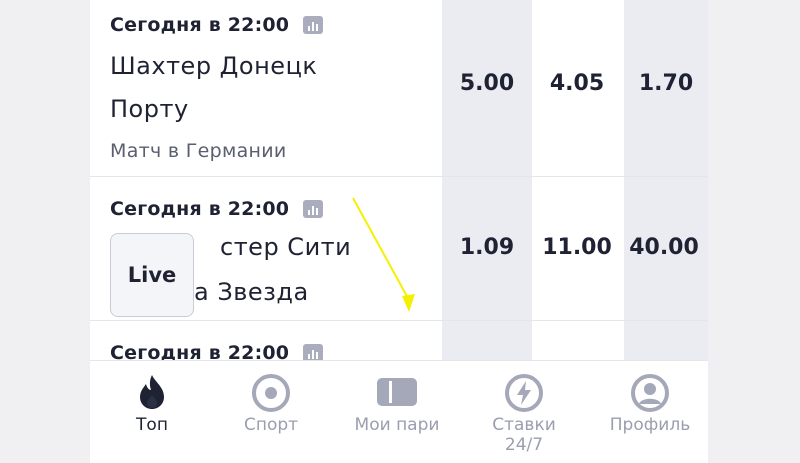 The image size is (800, 463). Describe the element at coordinates (397, 392) in the screenshot. I see `ticket-icon` at that location.